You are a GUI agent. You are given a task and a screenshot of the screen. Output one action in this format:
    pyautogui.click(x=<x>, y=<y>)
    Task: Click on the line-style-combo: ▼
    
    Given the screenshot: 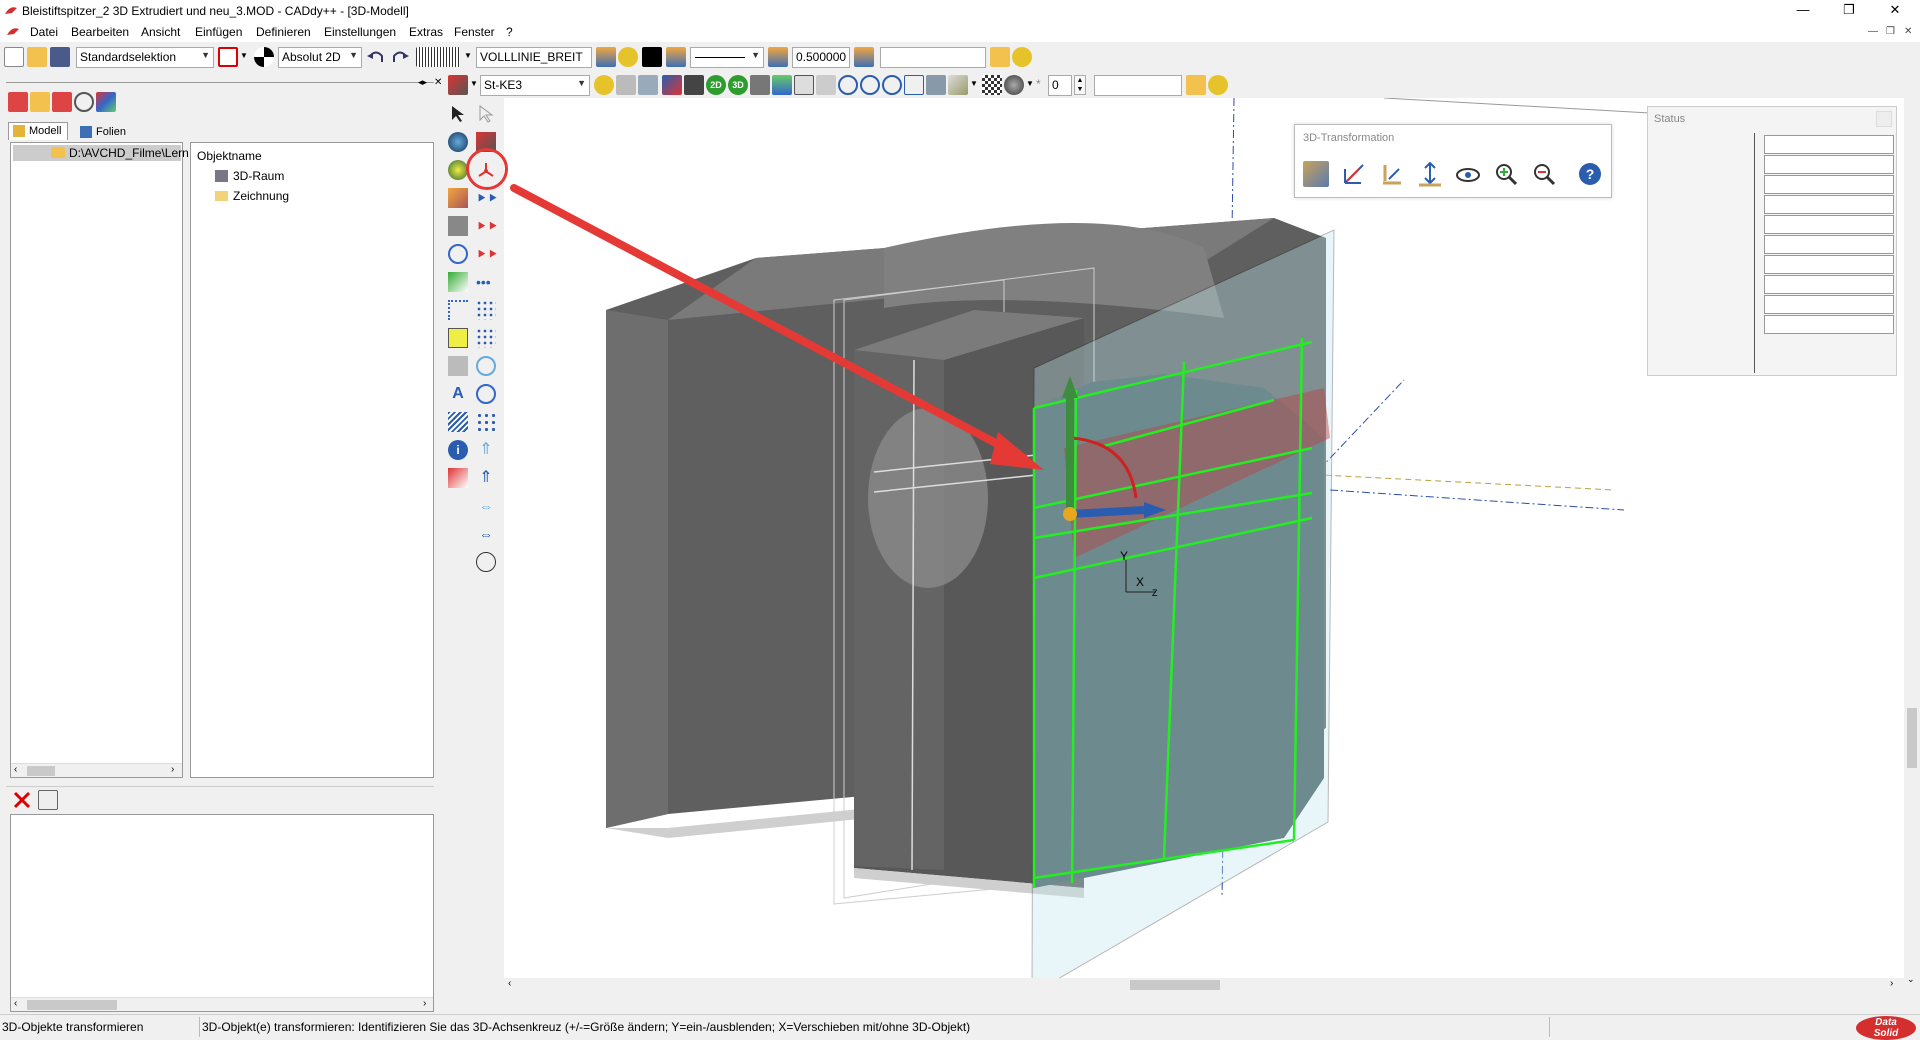 What is the action you would take?
    pyautogui.click(x=727, y=57)
    